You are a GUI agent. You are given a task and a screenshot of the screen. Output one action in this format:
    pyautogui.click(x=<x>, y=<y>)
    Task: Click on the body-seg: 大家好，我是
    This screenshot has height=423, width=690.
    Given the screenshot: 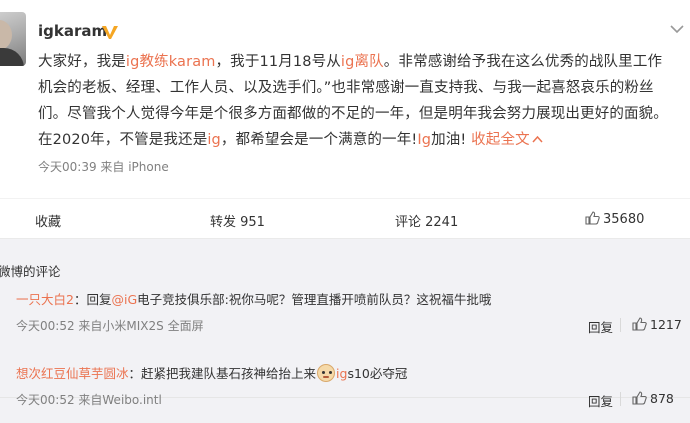 What is the action you would take?
    pyautogui.click(x=82, y=62)
    